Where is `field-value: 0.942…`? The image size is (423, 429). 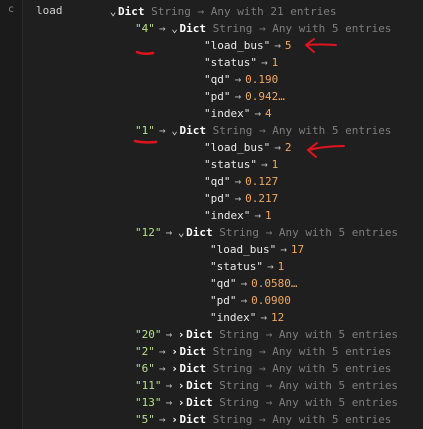
field-value: 0.942… is located at coordinates (265, 96).